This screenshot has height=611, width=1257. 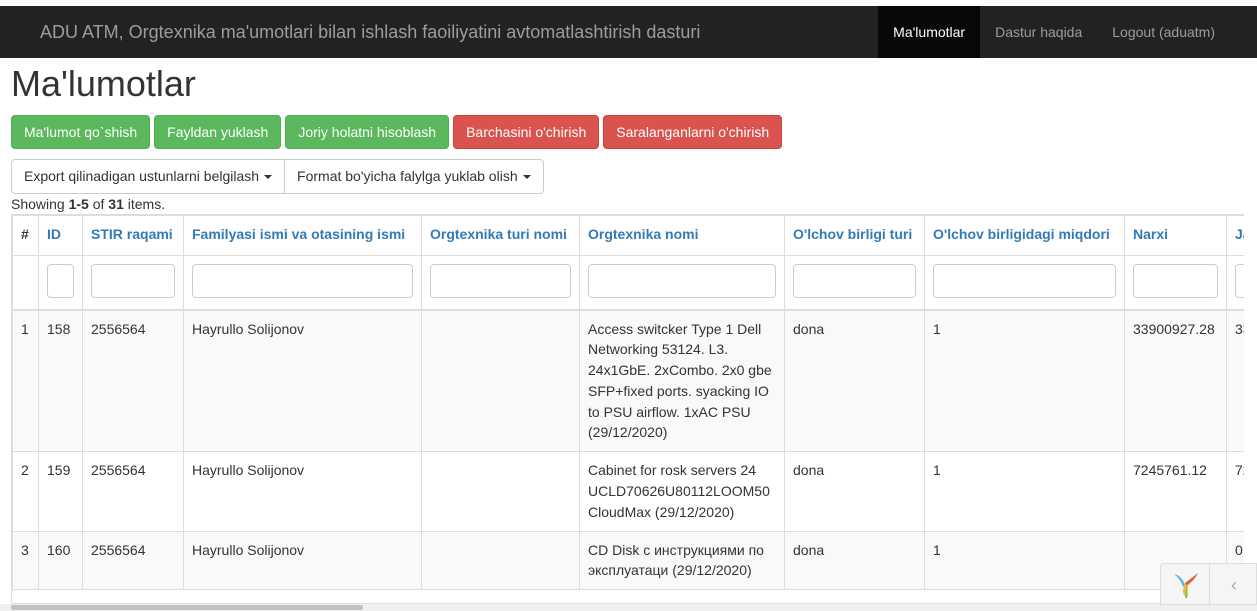 What do you see at coordinates (1038, 32) in the screenshot?
I see `nav-item-dastur-haqida: Dastur haqida` at bounding box center [1038, 32].